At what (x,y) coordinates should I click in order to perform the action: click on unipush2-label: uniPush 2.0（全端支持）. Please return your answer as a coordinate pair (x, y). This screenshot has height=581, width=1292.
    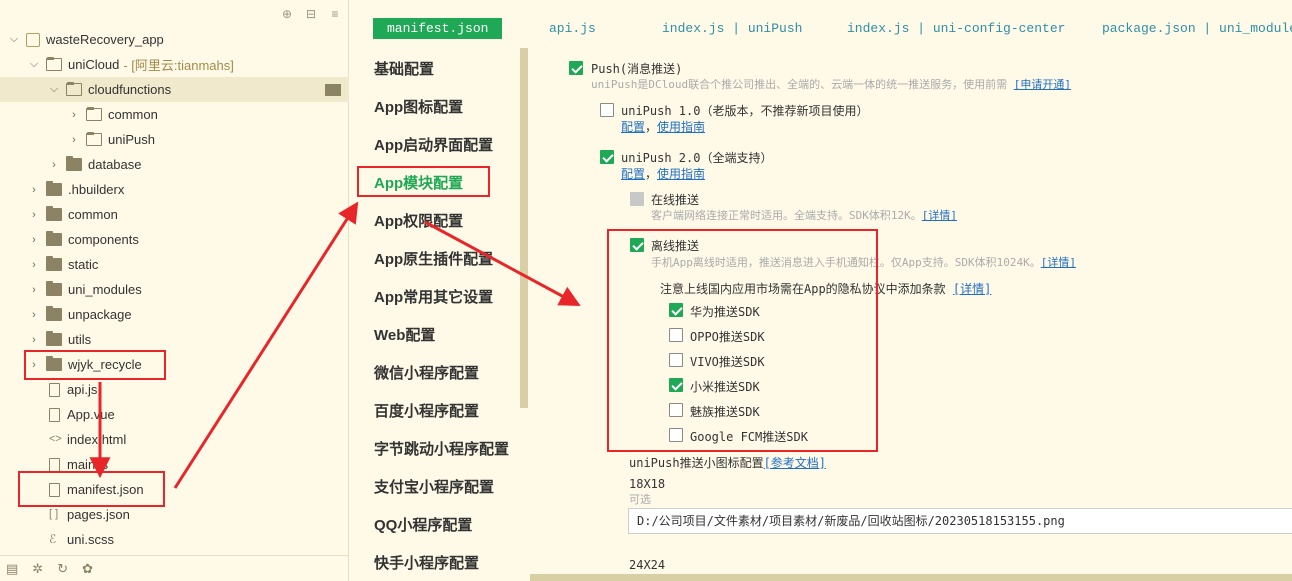
    Looking at the image, I should click on (697, 158).